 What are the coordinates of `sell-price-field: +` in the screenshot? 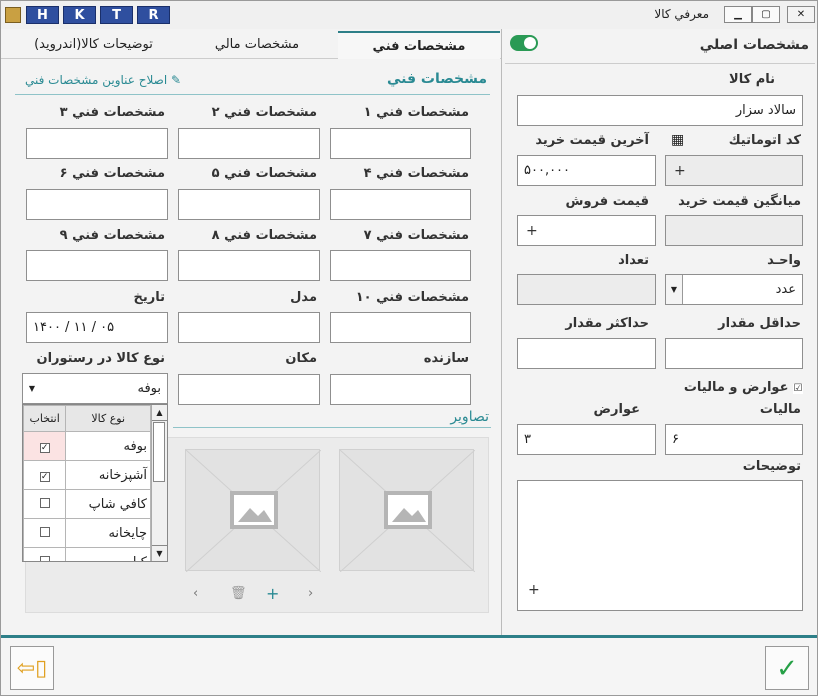 It's located at (586, 230).